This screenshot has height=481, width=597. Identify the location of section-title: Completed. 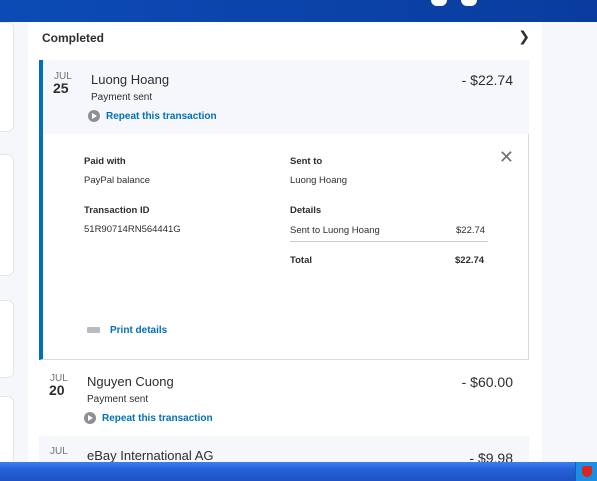
(73, 38).